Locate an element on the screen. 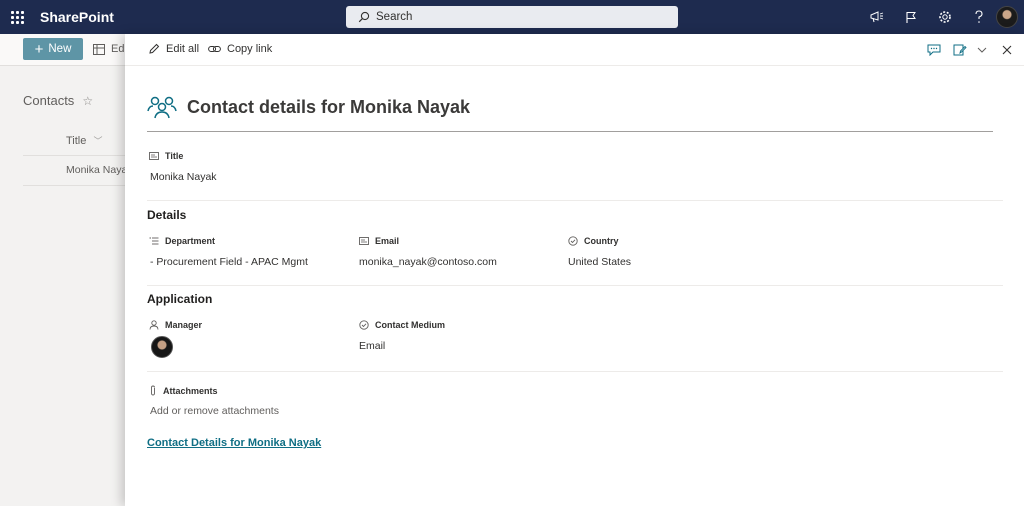  contact-medium-value: Email is located at coordinates (372, 346).